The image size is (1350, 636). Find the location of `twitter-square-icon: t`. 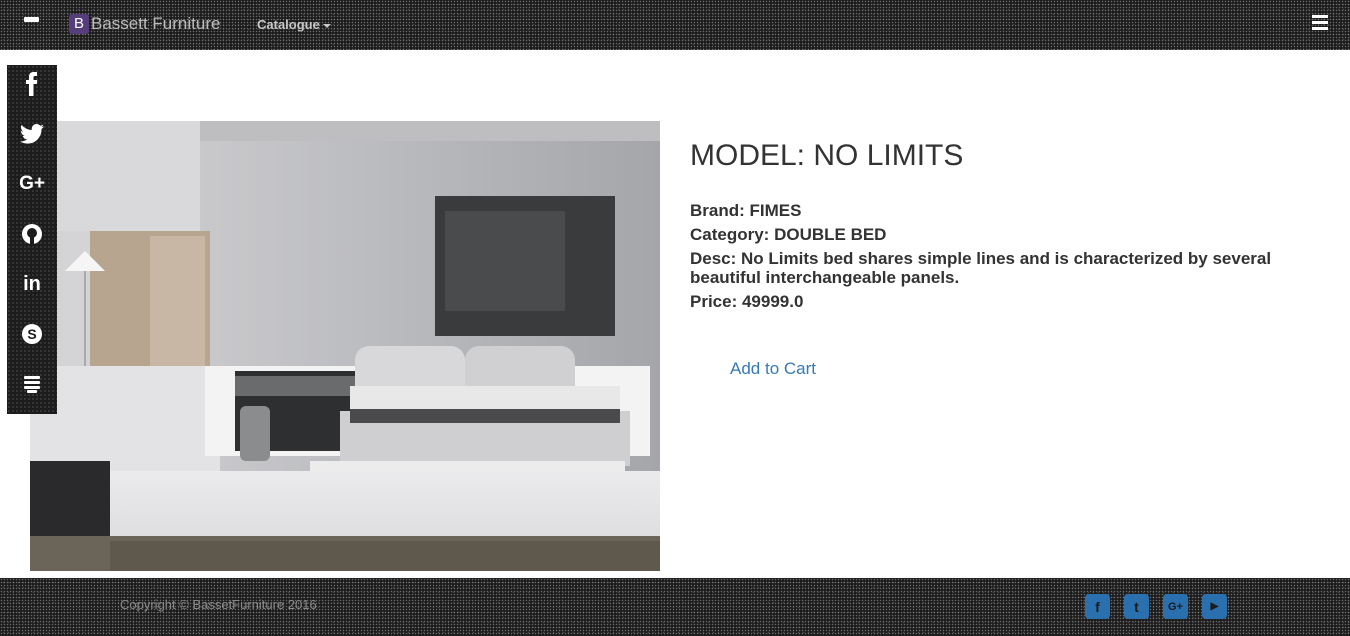

twitter-square-icon: t is located at coordinates (1136, 606).